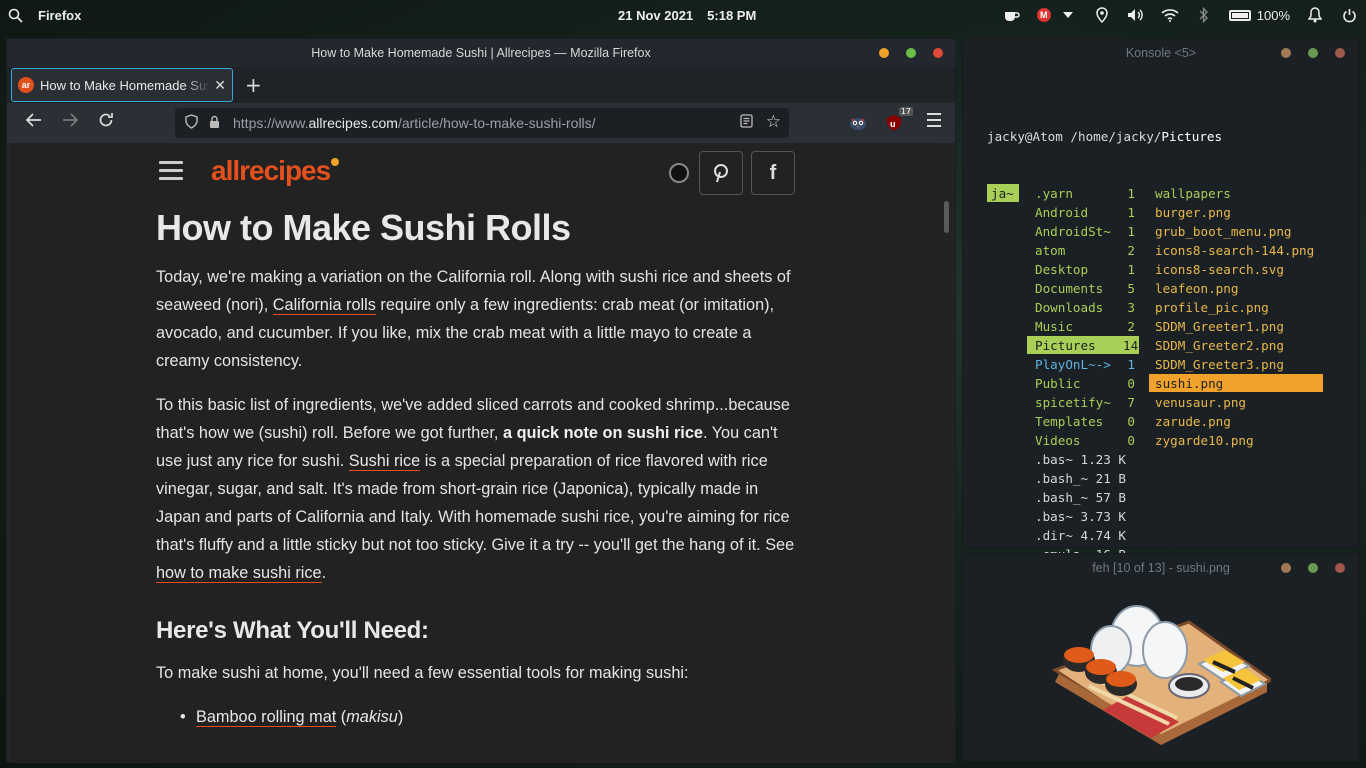 This screenshot has height=768, width=1366. What do you see at coordinates (266, 717) in the screenshot?
I see `bamboo-mat-link: Bamboo rolling mat` at bounding box center [266, 717].